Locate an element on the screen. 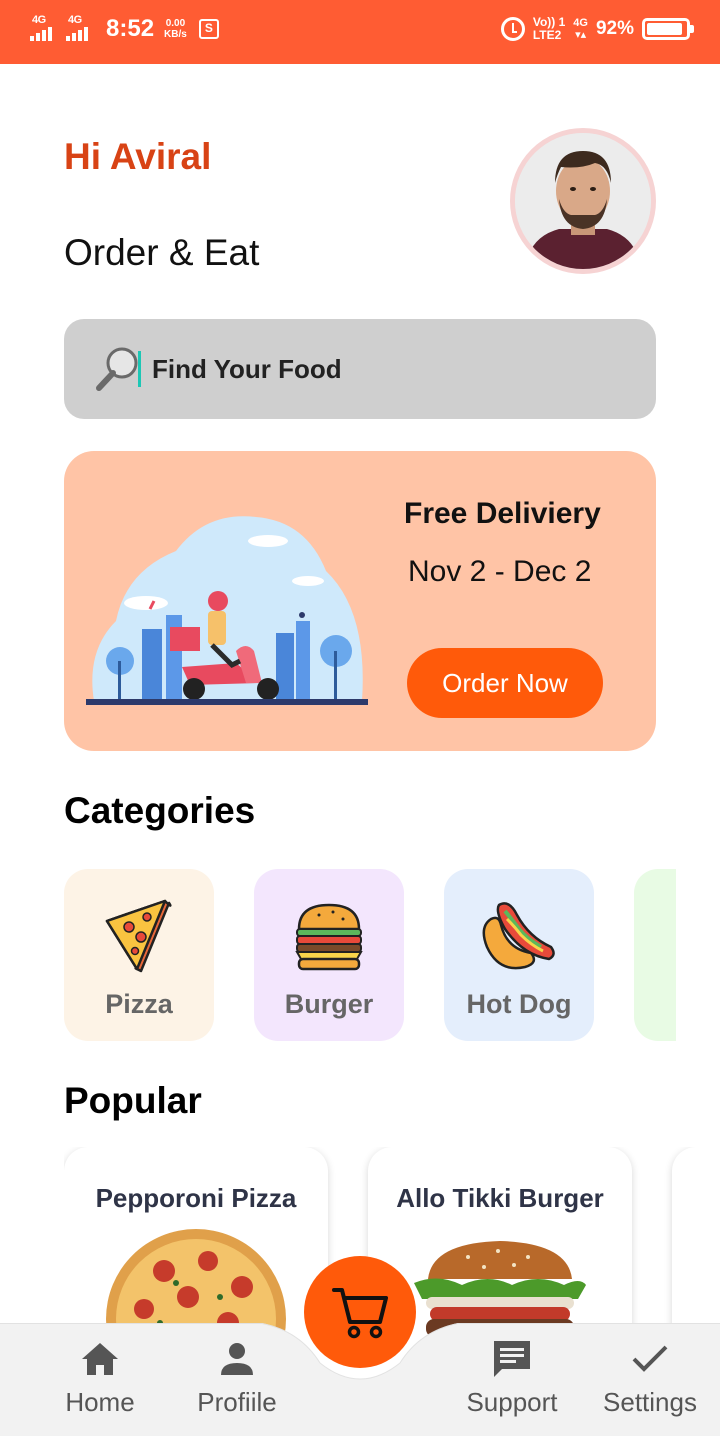 This screenshot has width=720, height=1436. alarm-icon is located at coordinates (512, 29).